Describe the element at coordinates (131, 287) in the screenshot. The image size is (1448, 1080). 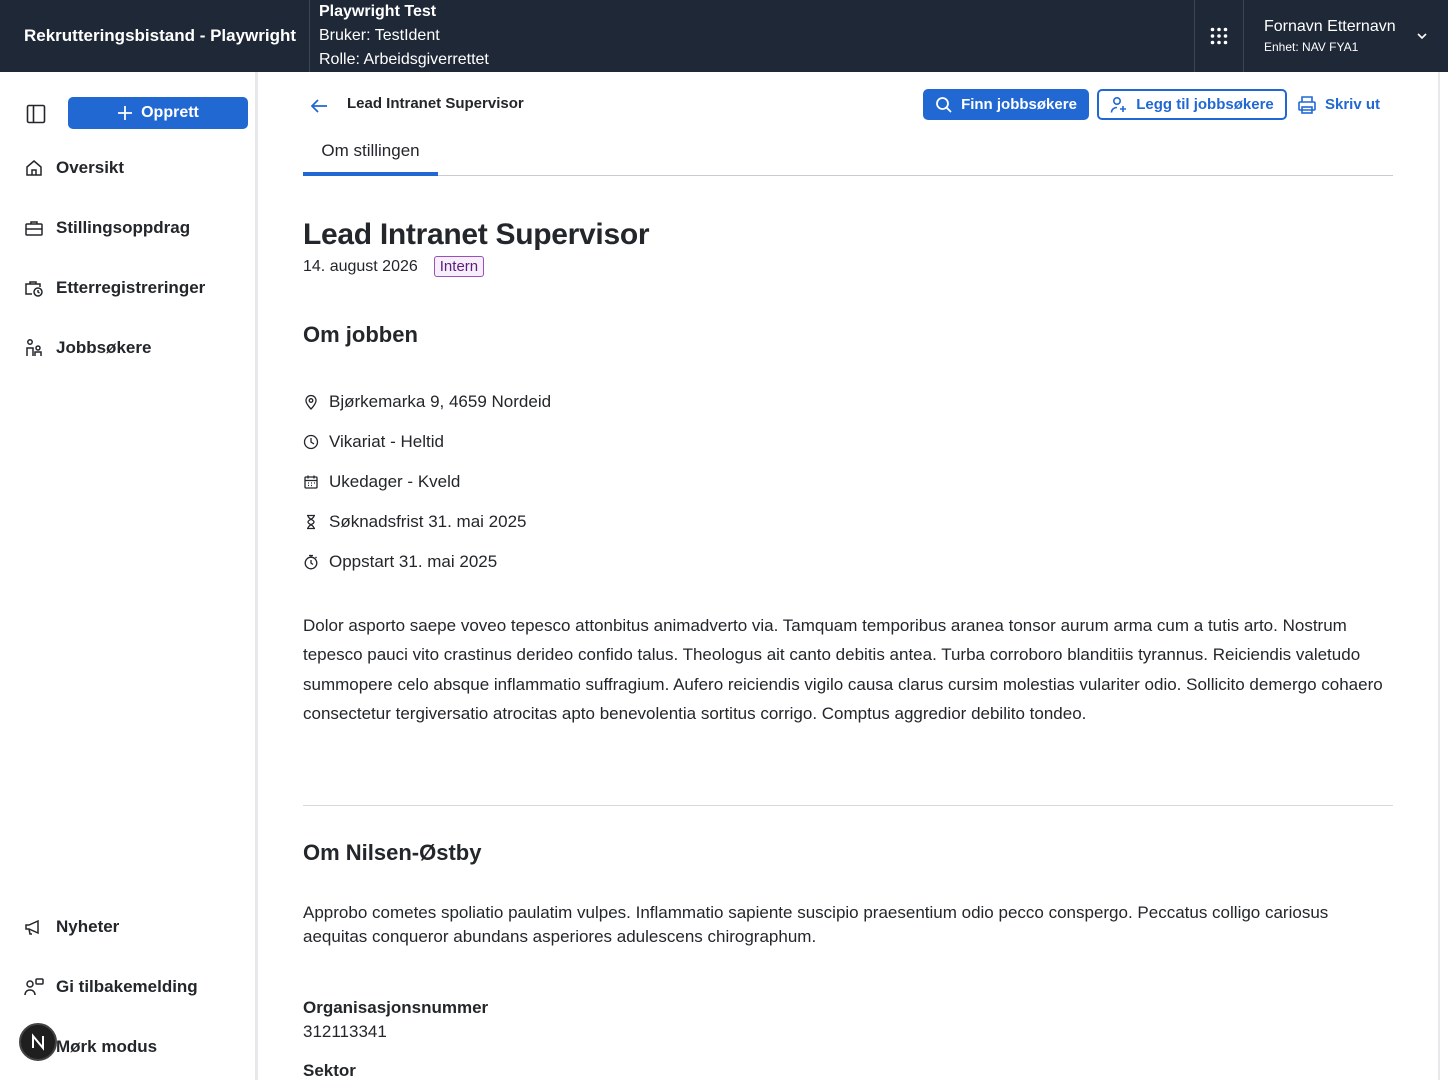
I see `sidebar-item-label: Etterregistreringer` at that location.